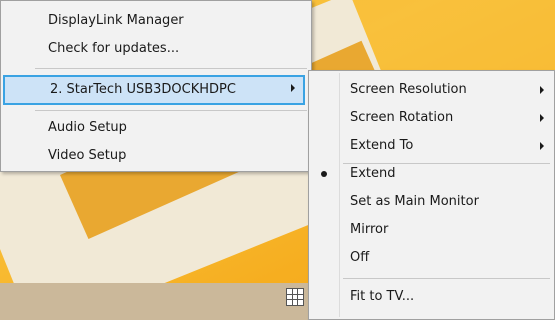 This screenshot has width=555, height=320. I want to click on menu-item-label: Screen Rotation, so click(402, 117).